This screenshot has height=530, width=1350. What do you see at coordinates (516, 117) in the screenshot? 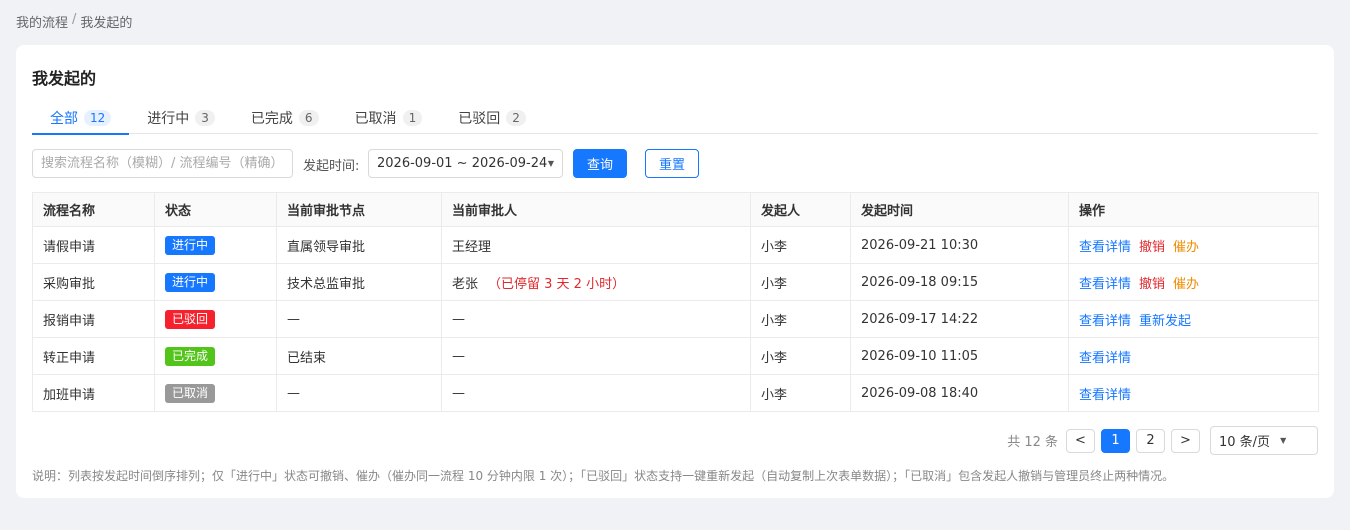
I see `tab-count-badge: 2` at bounding box center [516, 117].